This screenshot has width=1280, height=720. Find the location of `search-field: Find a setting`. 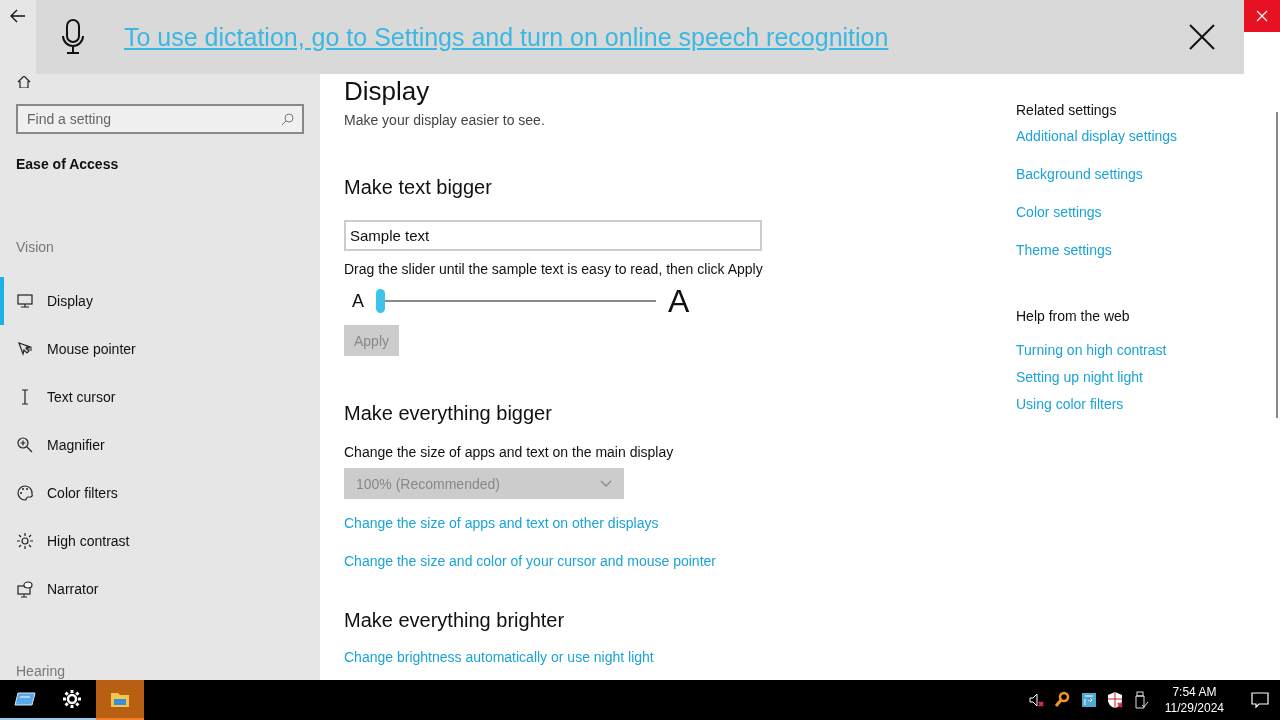

search-field: Find a setting is located at coordinates (160, 119).